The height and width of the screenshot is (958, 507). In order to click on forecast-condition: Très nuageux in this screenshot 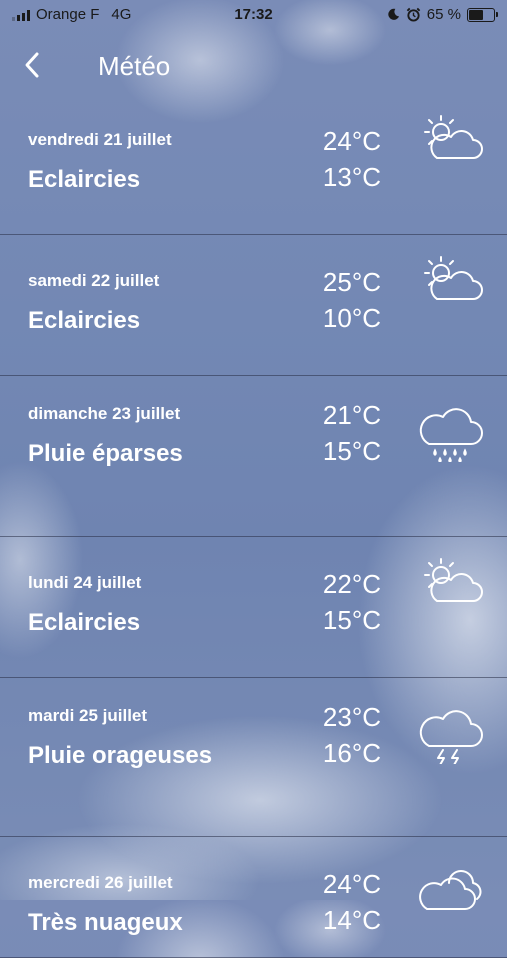, I will do `click(105, 922)`.